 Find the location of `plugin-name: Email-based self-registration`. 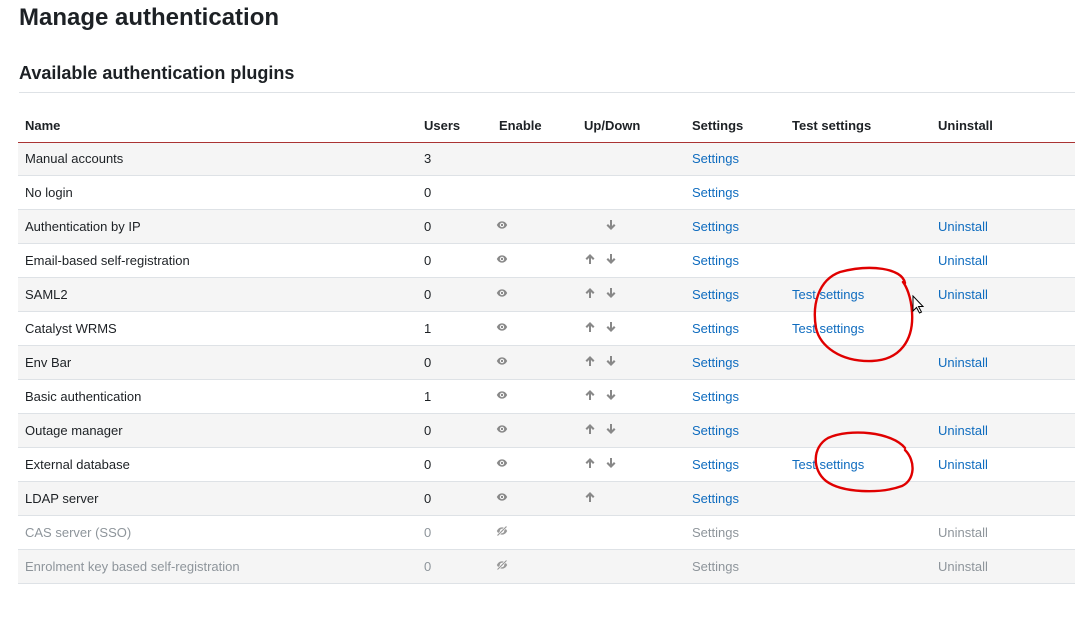

plugin-name: Email-based self-registration is located at coordinates (217, 259).